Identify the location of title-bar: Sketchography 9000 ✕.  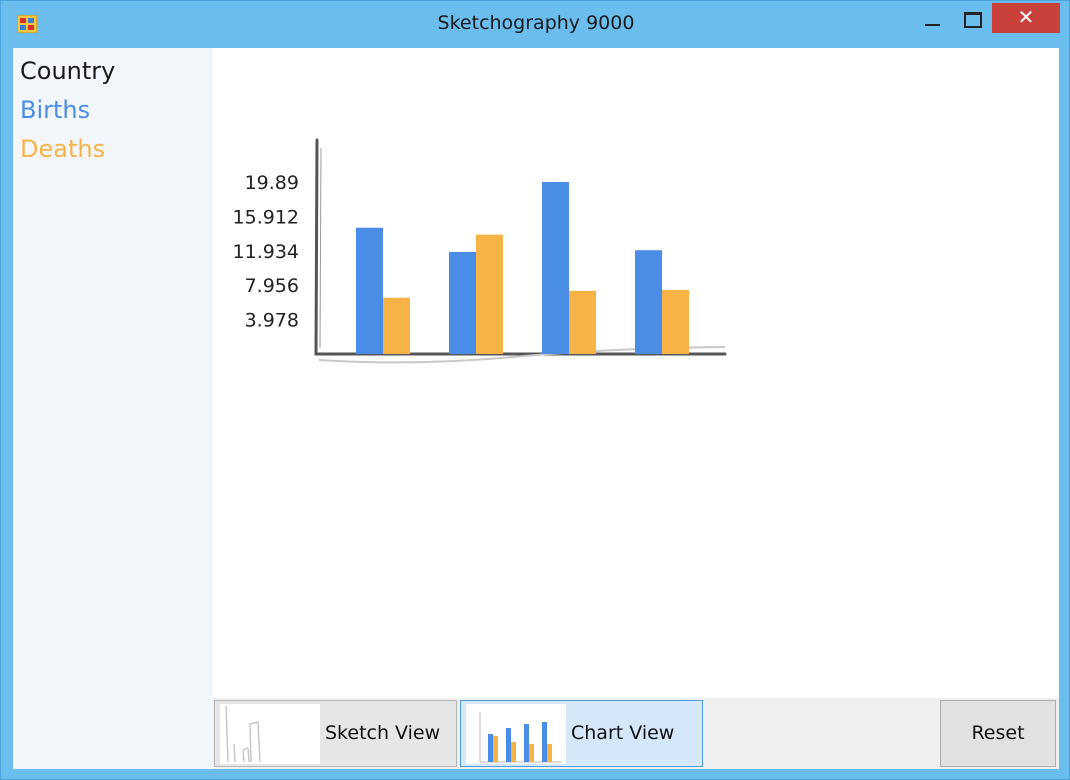
(535, 24).